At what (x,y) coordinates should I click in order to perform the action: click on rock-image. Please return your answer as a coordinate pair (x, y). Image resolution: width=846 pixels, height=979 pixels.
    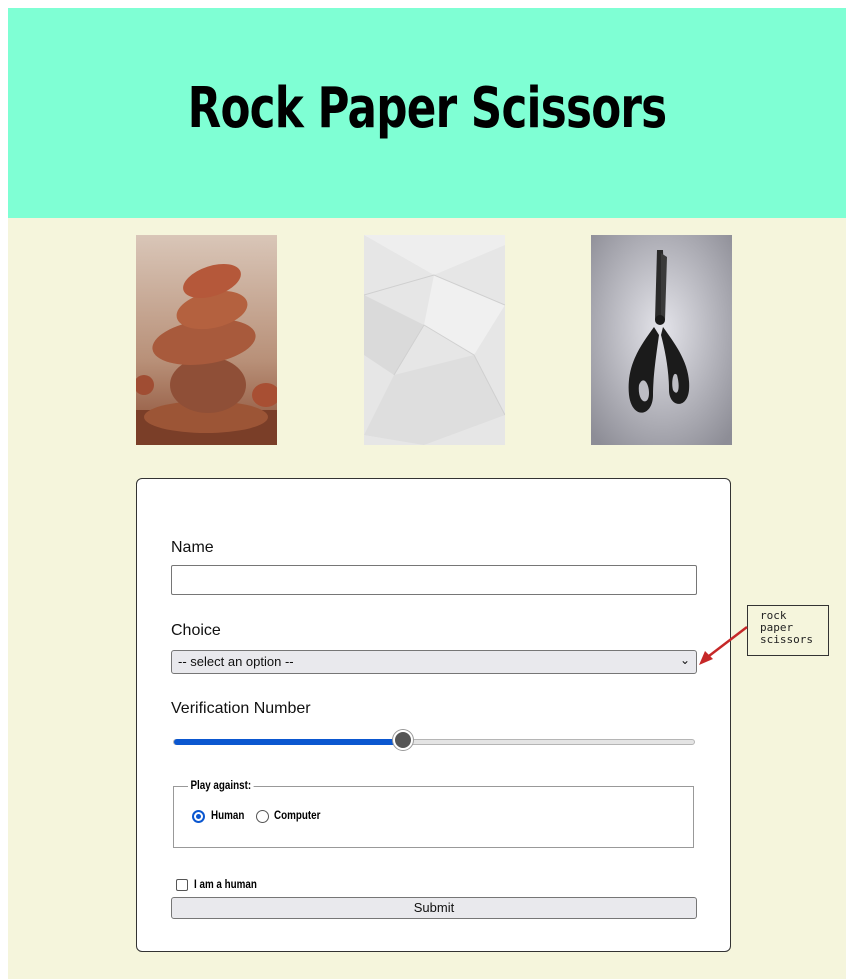
    Looking at the image, I should click on (206, 340).